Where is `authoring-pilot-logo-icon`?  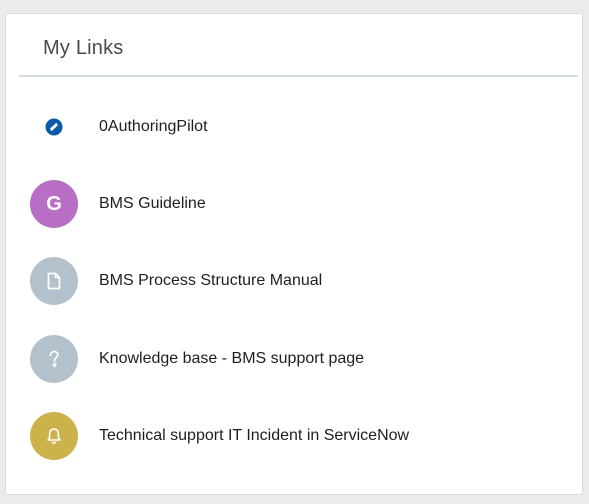 authoring-pilot-logo-icon is located at coordinates (54, 127).